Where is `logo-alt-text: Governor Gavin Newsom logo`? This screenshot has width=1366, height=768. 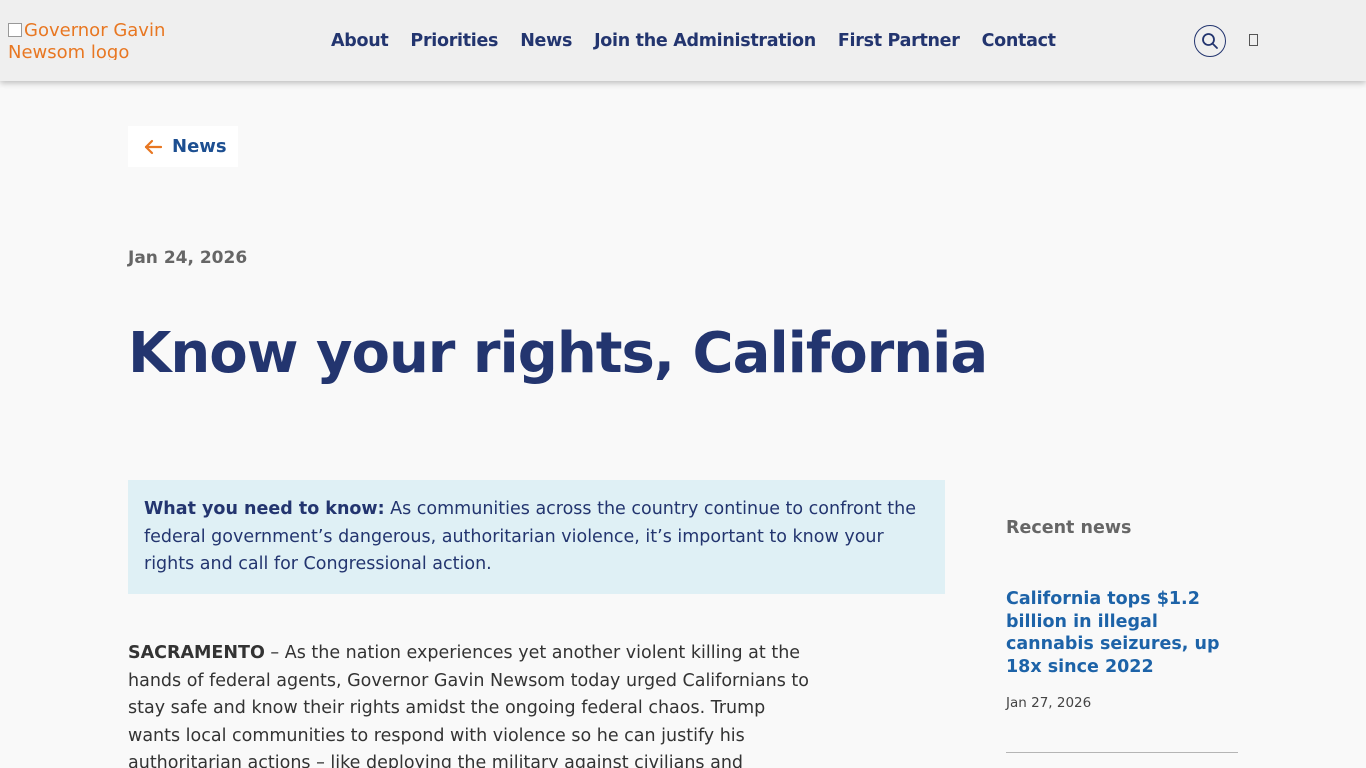
logo-alt-text: Governor Gavin Newsom logo is located at coordinates (87, 40).